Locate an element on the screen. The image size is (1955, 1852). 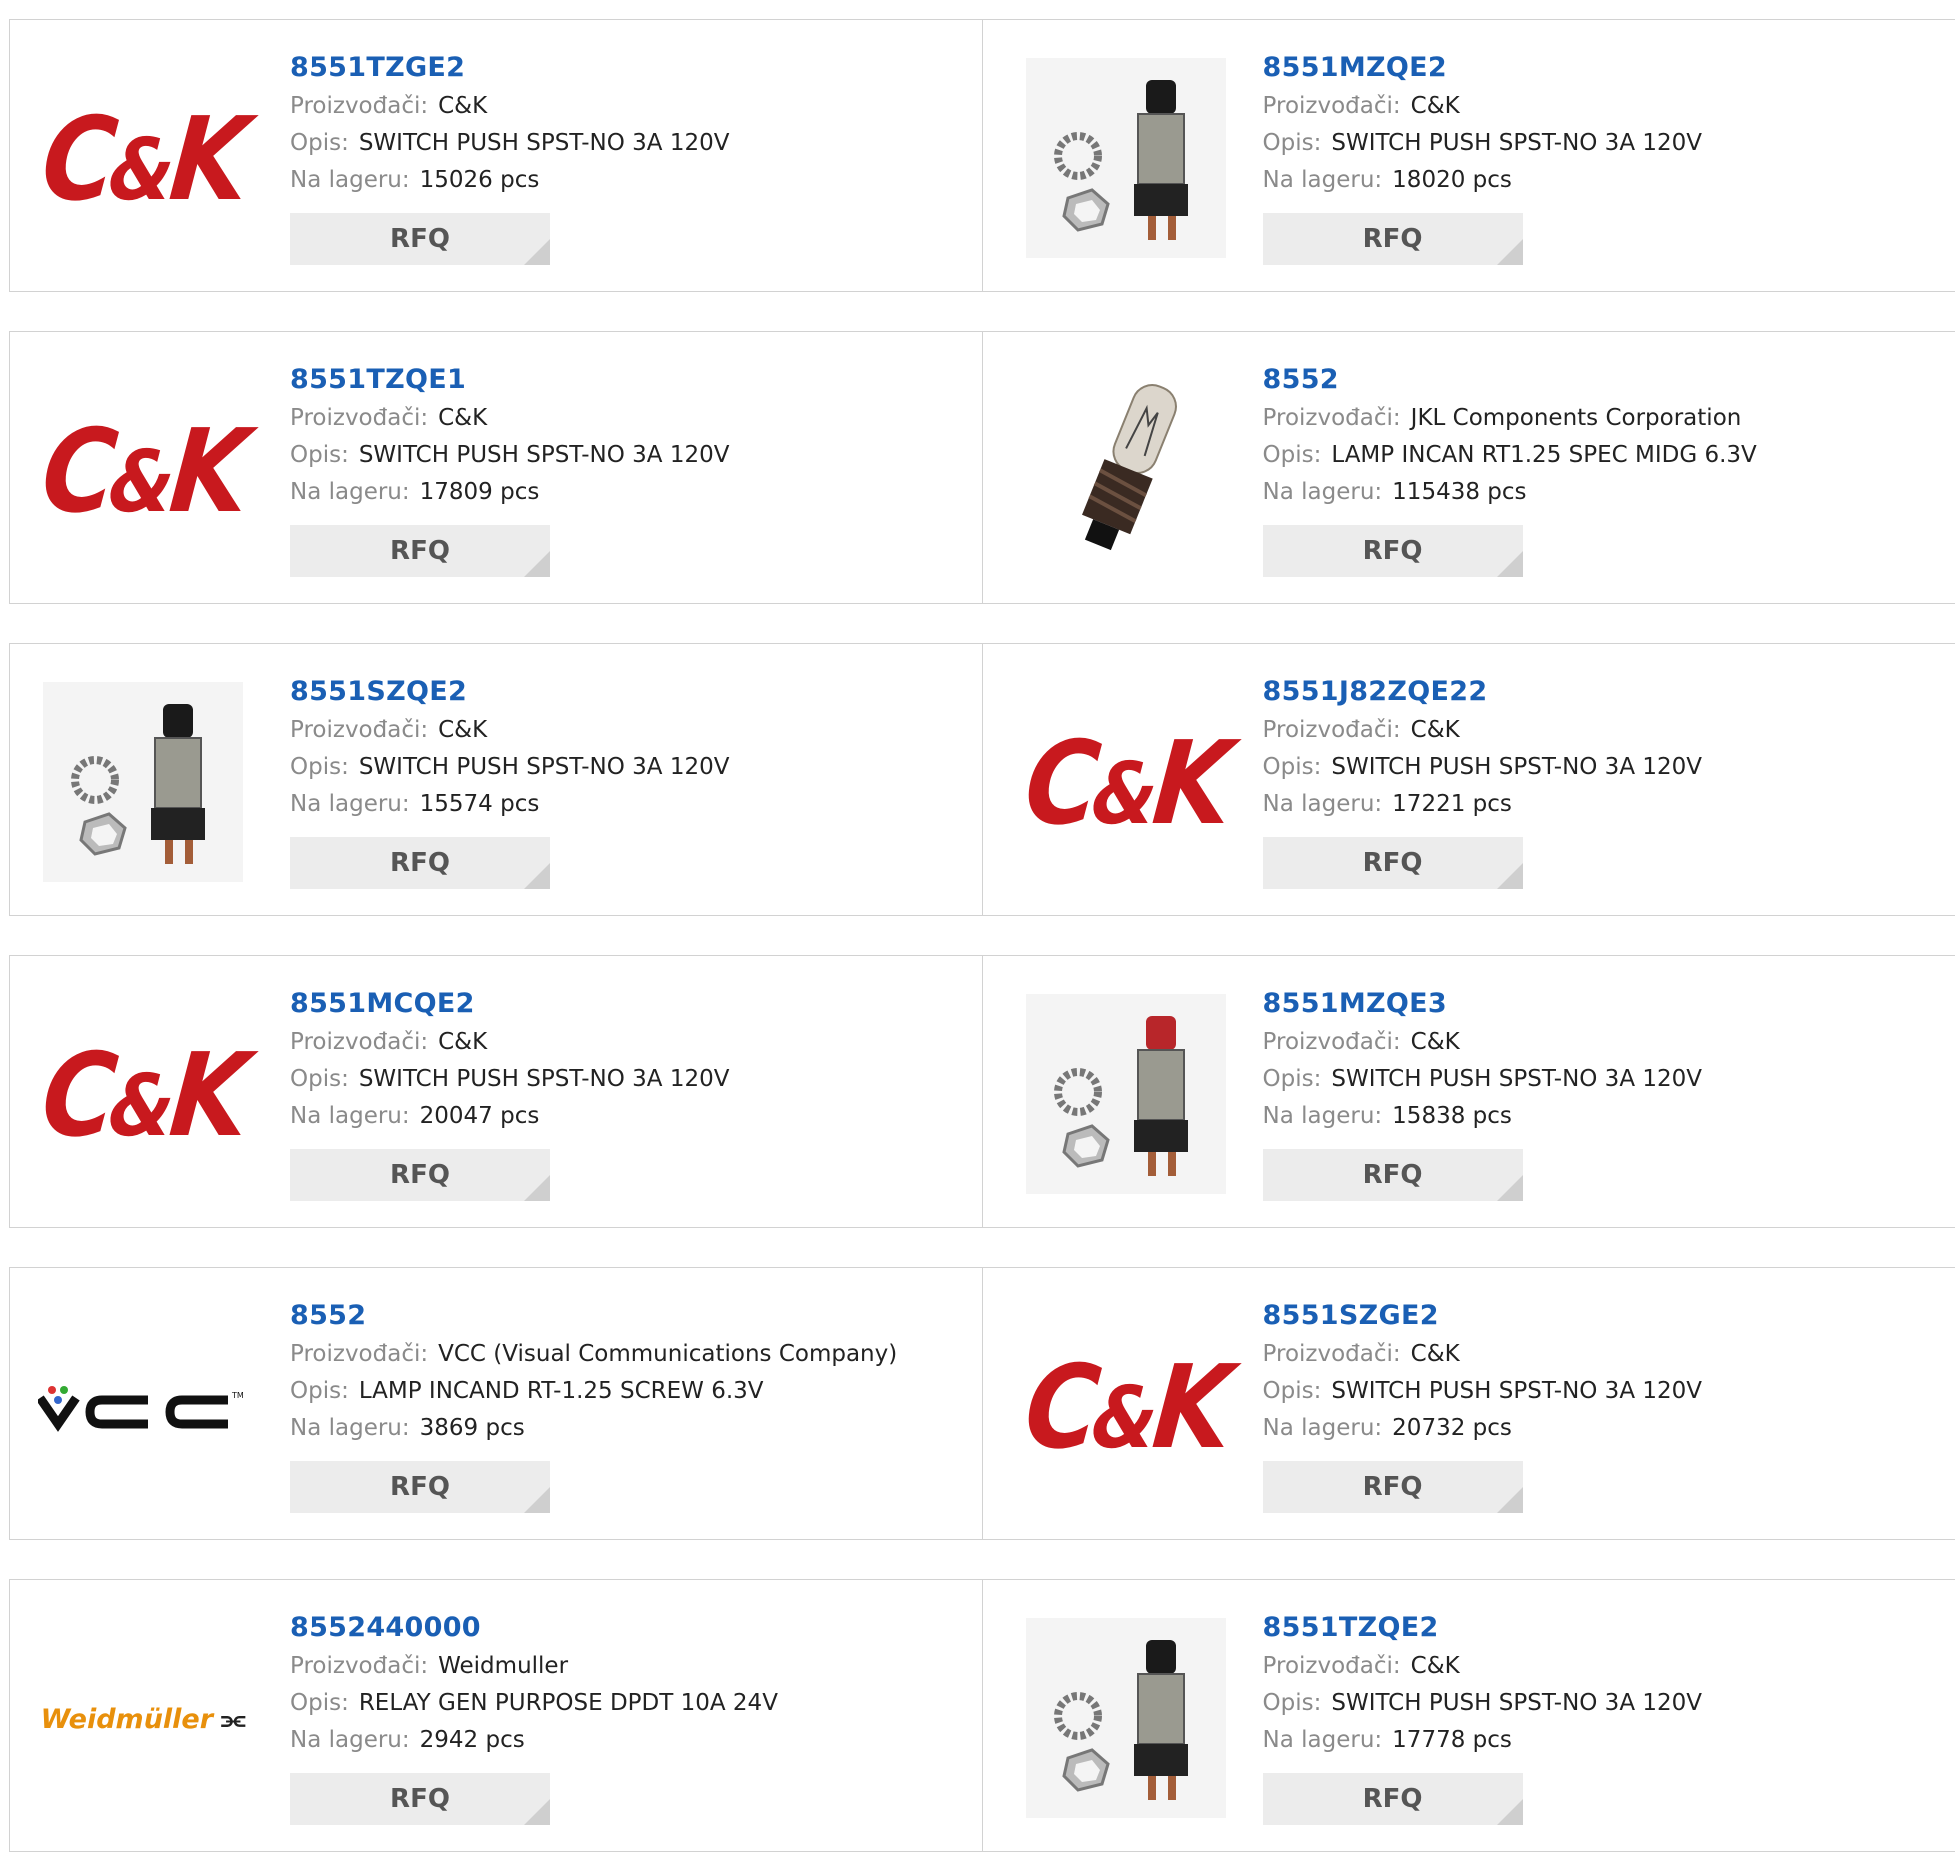
stock-value: 17809 pcs is located at coordinates (479, 492).